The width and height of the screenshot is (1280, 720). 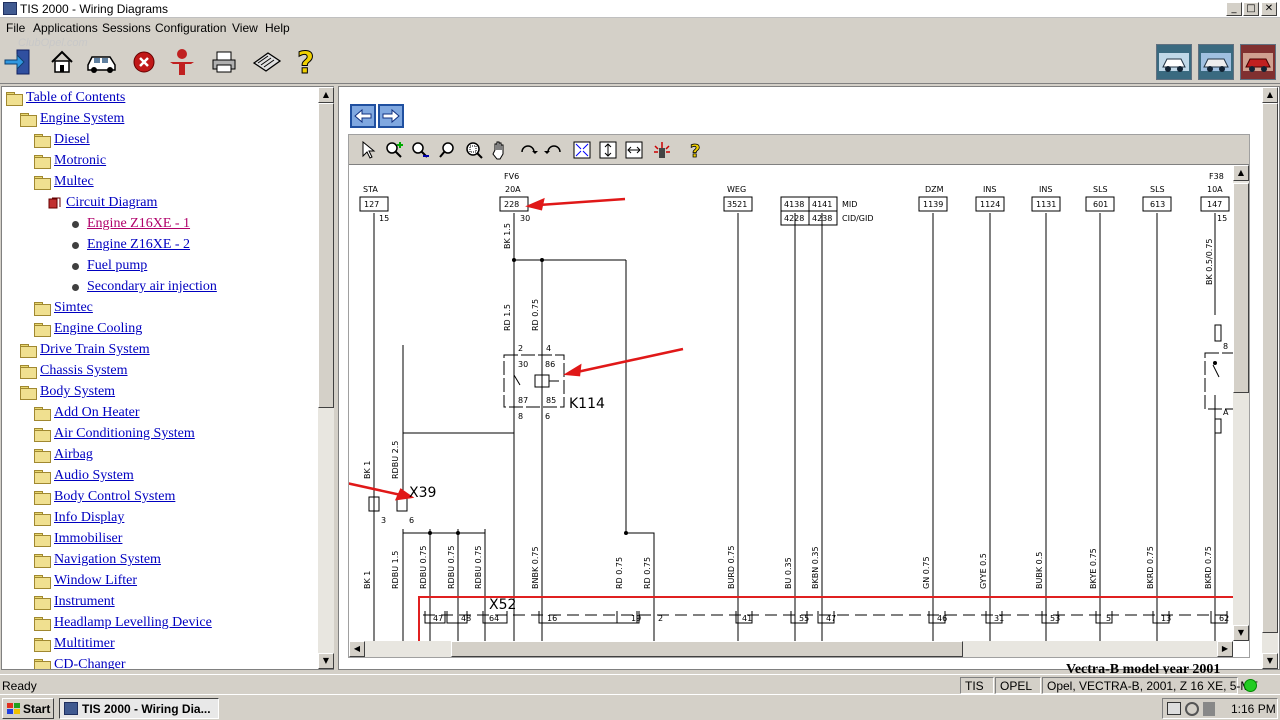 What do you see at coordinates (90, 663) in the screenshot?
I see `toc-item-label: CD-Changer` at bounding box center [90, 663].